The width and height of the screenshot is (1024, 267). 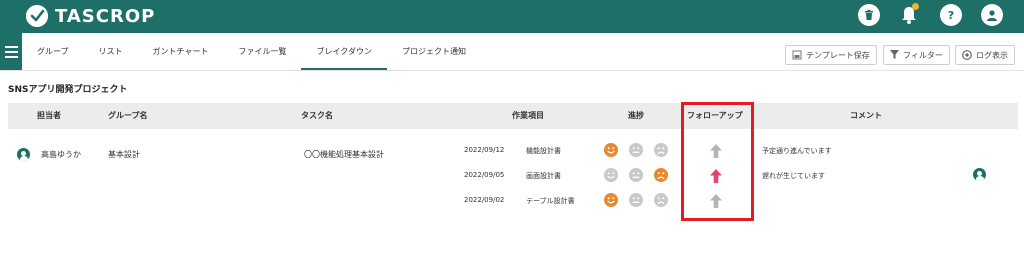 What do you see at coordinates (111, 51) in the screenshot?
I see `tab-list: リスト` at bounding box center [111, 51].